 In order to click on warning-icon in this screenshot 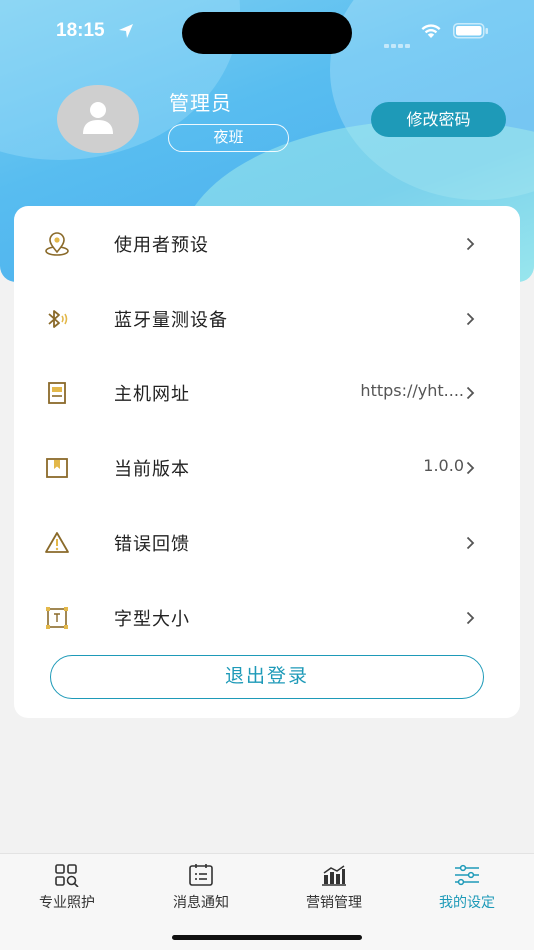, I will do `click(57, 543)`.